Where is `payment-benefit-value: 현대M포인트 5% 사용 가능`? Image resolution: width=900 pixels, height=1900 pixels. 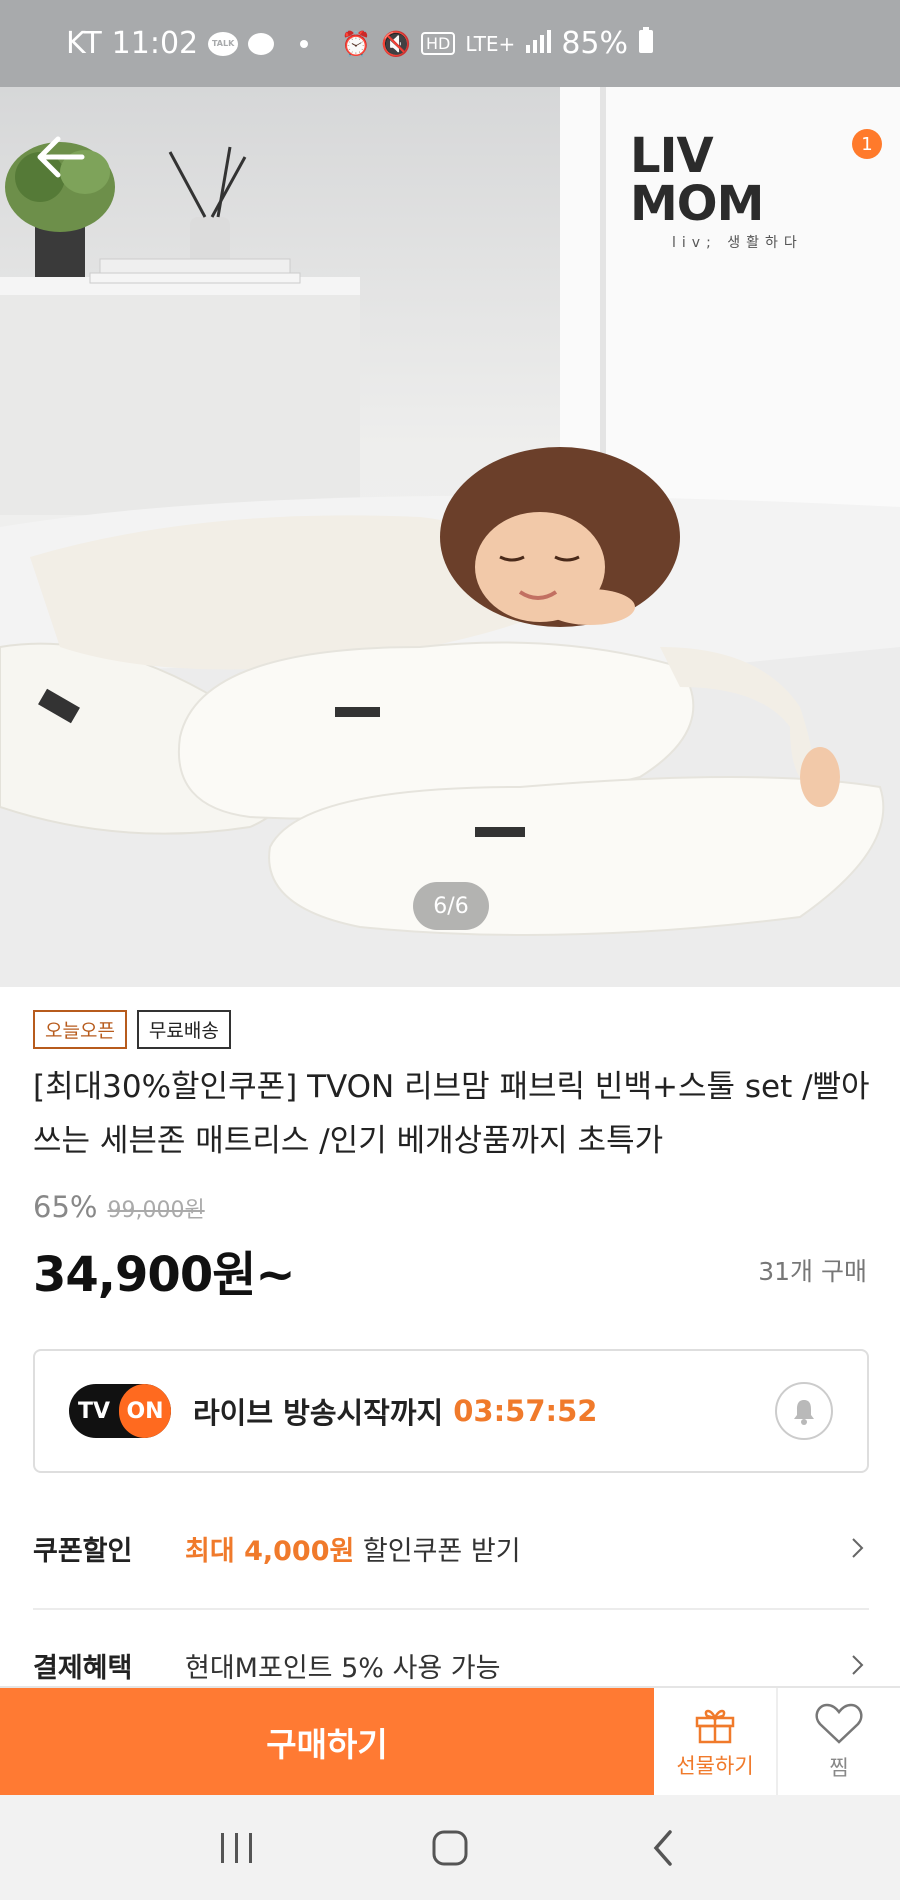 payment-benefit-value: 현대M포인트 5% 사용 가능 is located at coordinates (343, 1668).